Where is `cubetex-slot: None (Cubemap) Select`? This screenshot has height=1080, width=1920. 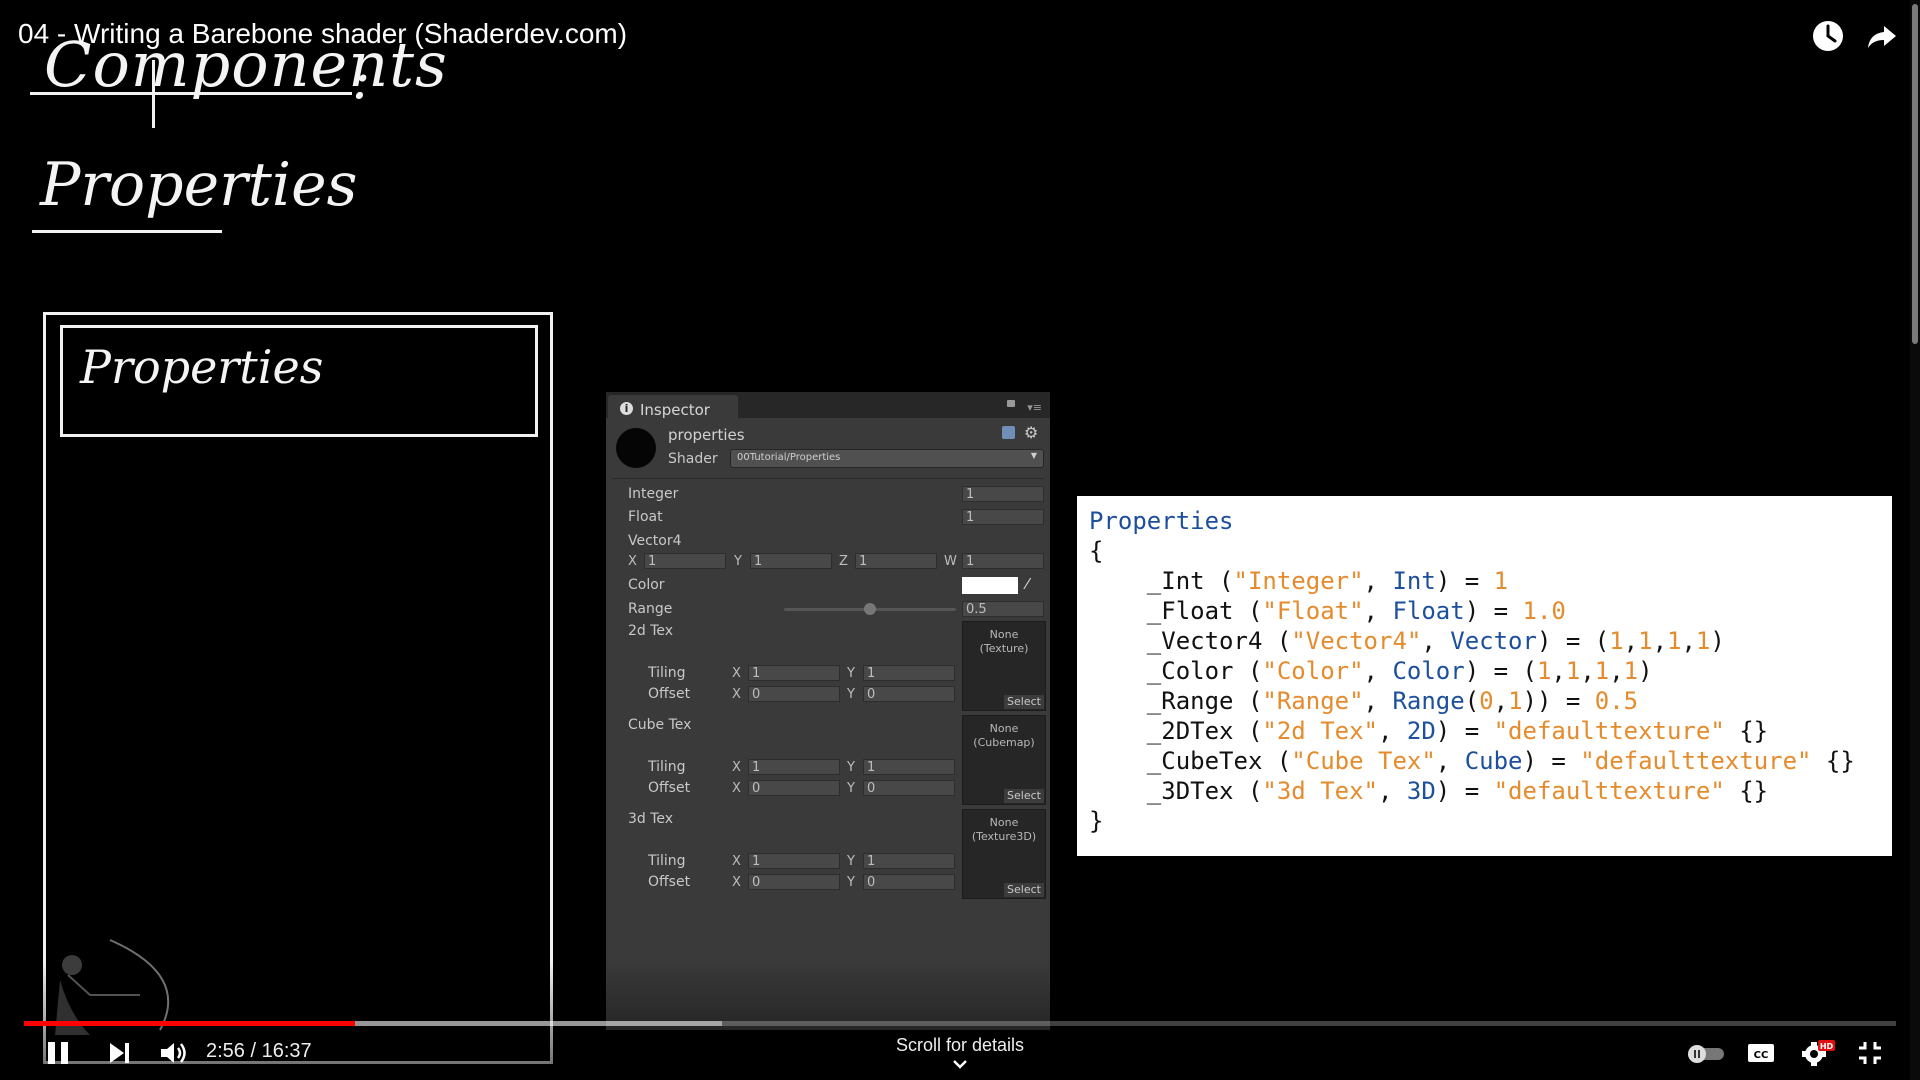 cubetex-slot: None (Cubemap) Select is located at coordinates (1004, 760).